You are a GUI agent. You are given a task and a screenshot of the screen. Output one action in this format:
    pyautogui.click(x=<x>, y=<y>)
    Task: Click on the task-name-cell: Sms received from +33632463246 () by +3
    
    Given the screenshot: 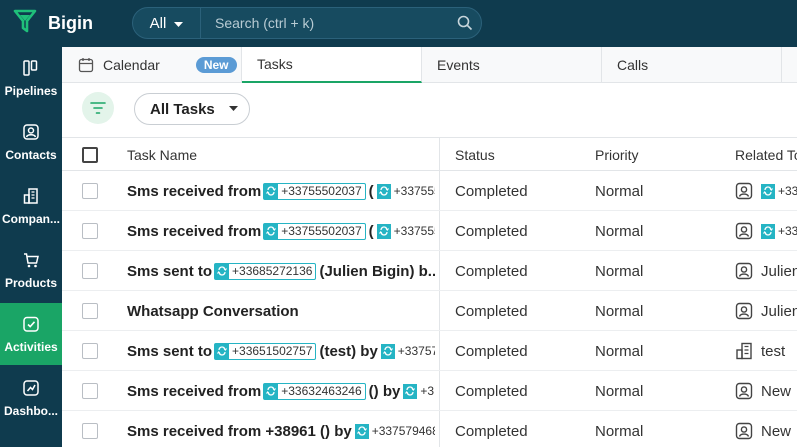 What is the action you would take?
    pyautogui.click(x=281, y=391)
    